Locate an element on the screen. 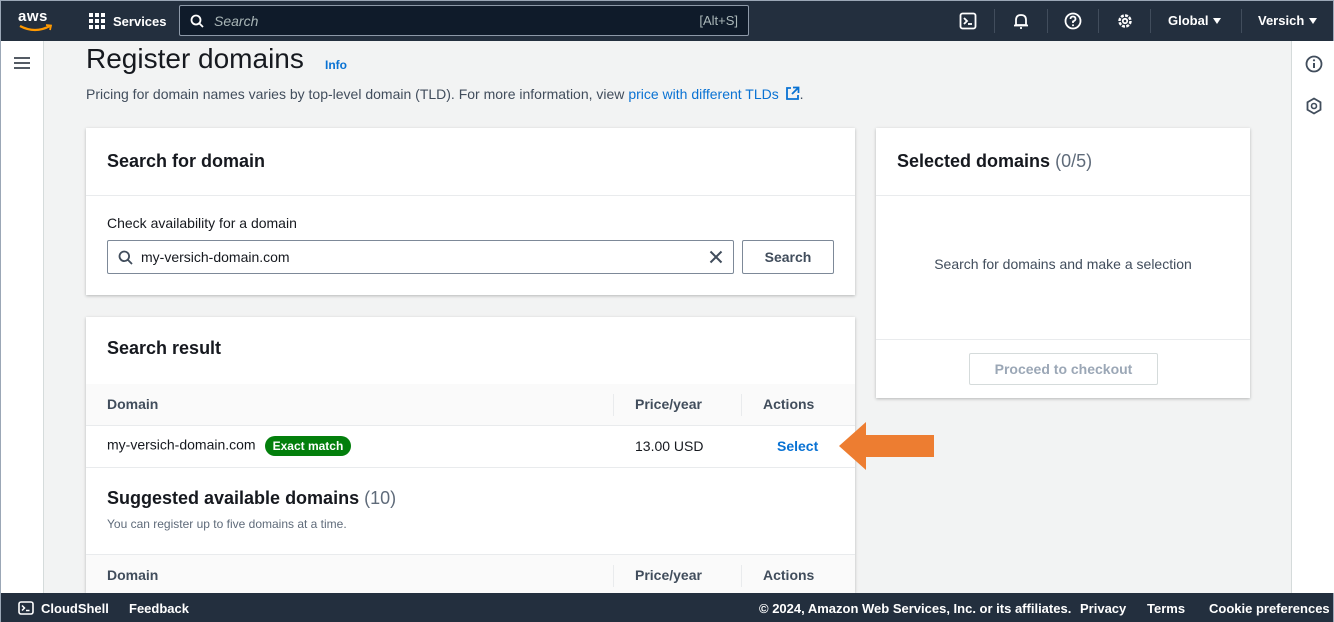 This screenshot has width=1334, height=622. suggested-domains-header: Suggested available domains (10) is located at coordinates (251, 498).